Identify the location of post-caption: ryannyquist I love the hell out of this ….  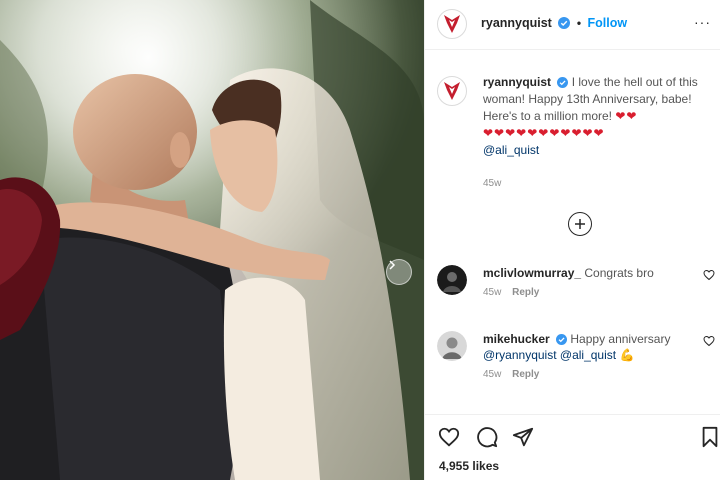
(576, 116).